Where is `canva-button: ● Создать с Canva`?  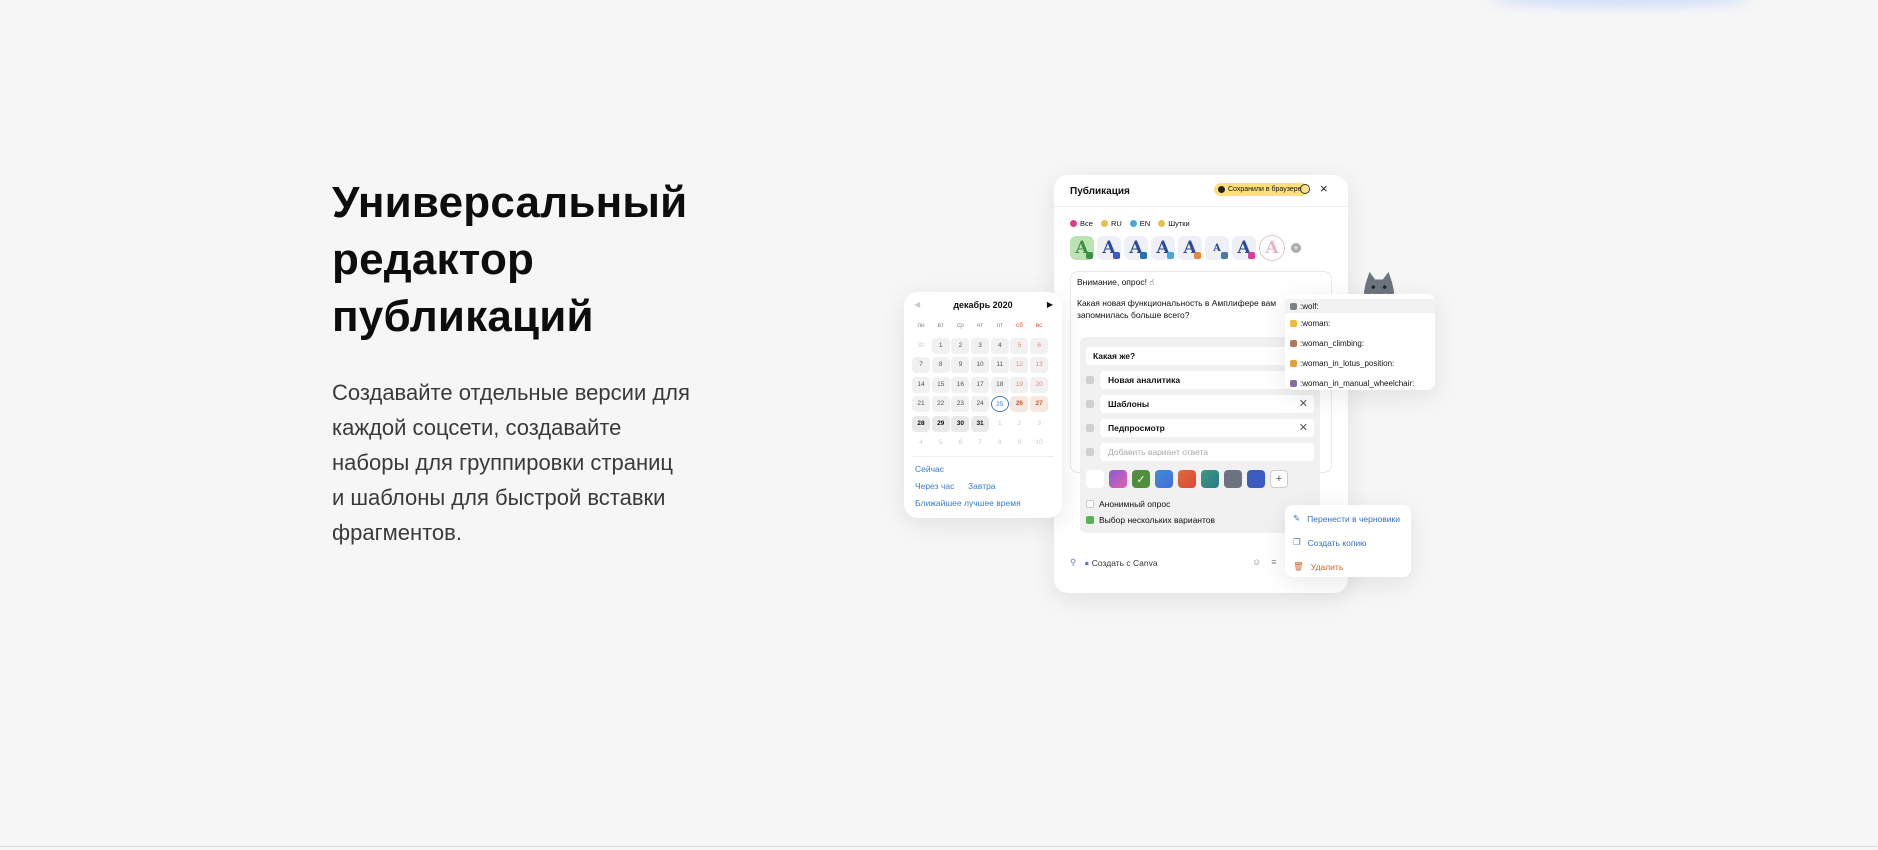 canva-button: ● Создать с Canva is located at coordinates (1120, 563).